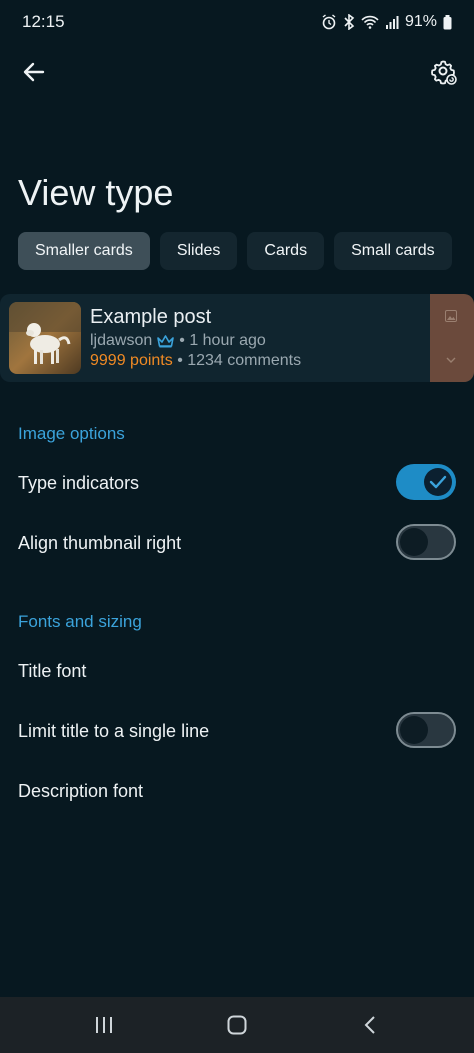 This screenshot has width=474, height=1053. I want to click on description-font-setting: Description font, so click(80, 791).